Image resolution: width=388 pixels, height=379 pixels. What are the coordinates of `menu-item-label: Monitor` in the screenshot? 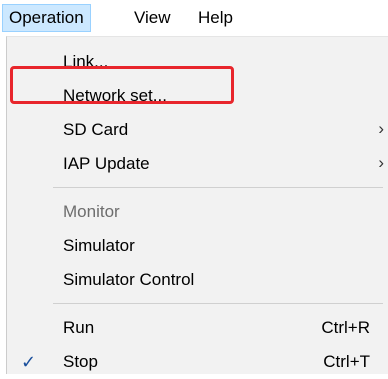 It's located at (91, 211).